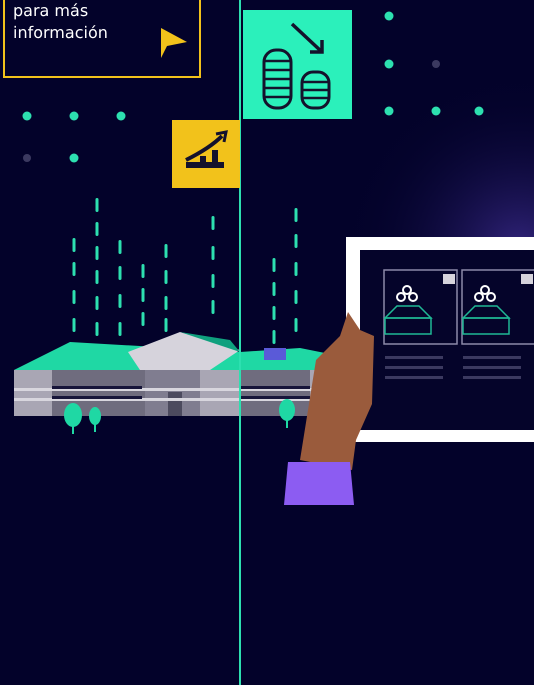 The image size is (534, 685). Describe the element at coordinates (206, 154) in the screenshot. I see `growth-chart-icon` at that location.